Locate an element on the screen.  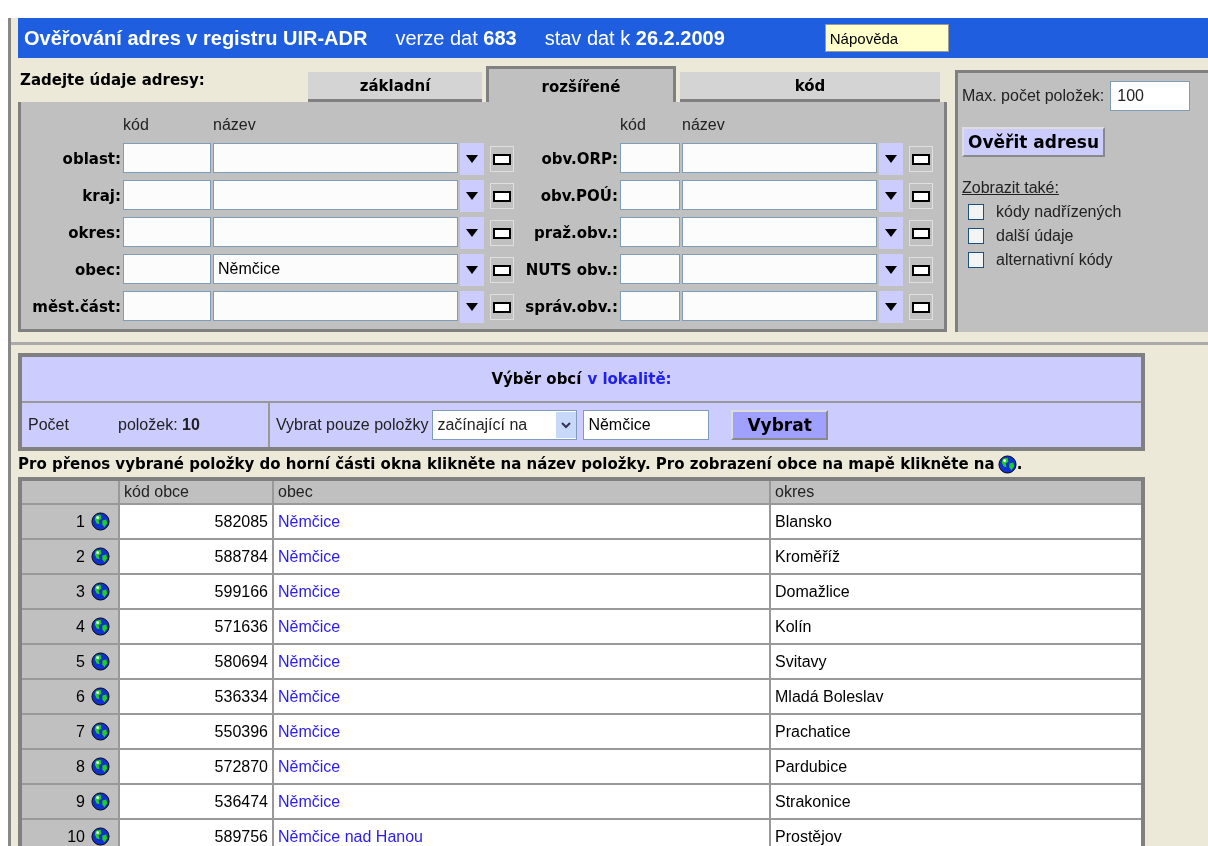
item-count: položek: 10 is located at coordinates (159, 425).